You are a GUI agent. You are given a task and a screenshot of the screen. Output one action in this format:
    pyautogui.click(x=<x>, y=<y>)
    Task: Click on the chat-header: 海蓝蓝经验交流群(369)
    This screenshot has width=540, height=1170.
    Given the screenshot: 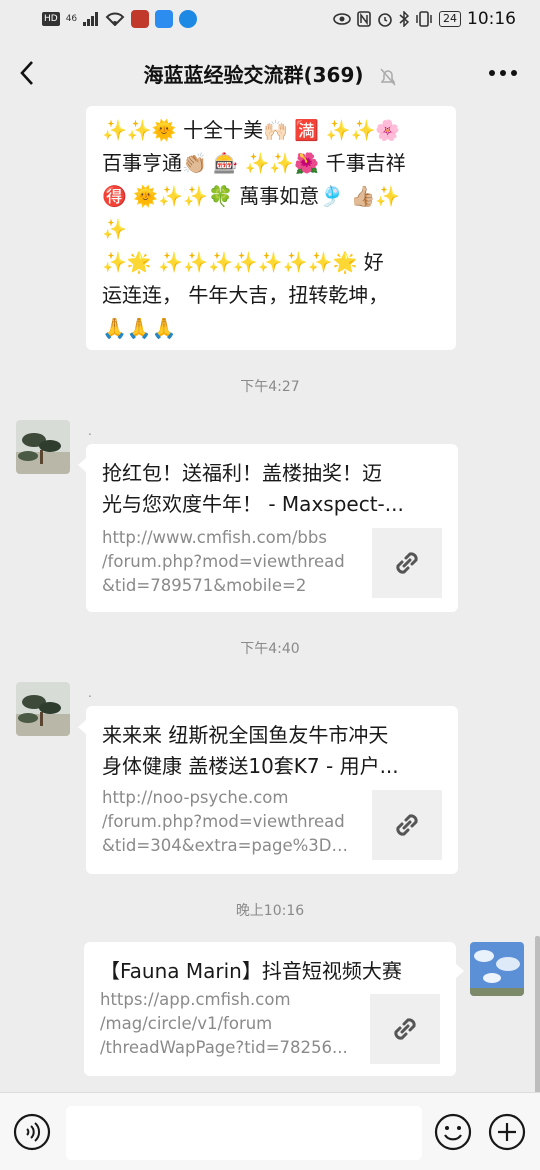 What is the action you would take?
    pyautogui.click(x=270, y=73)
    